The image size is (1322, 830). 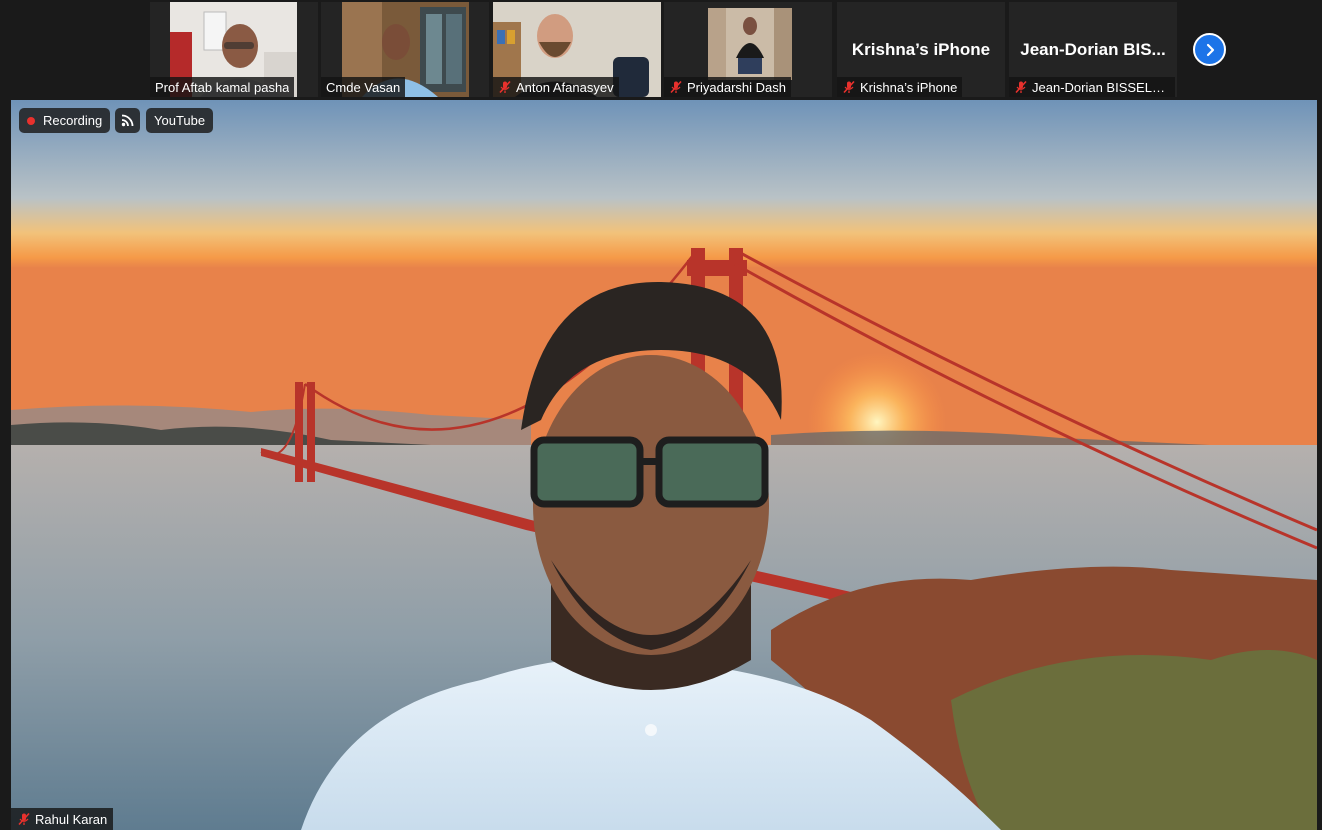 I want to click on participant-name: Prof Aftab kamal pasha, so click(x=222, y=87).